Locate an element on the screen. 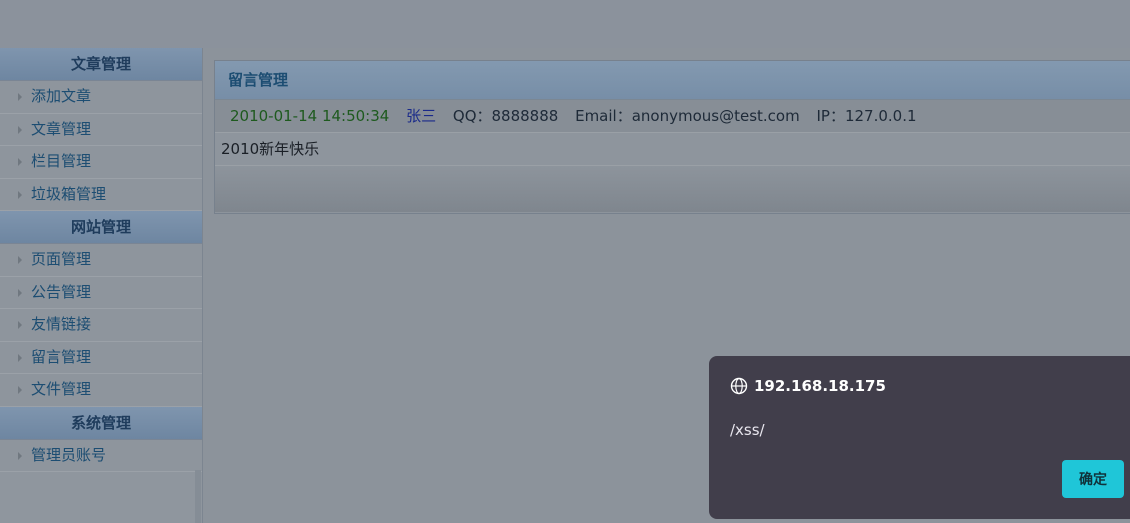 This screenshot has width=1130, height=523. dialog-message: /xss/ is located at coordinates (747, 430).